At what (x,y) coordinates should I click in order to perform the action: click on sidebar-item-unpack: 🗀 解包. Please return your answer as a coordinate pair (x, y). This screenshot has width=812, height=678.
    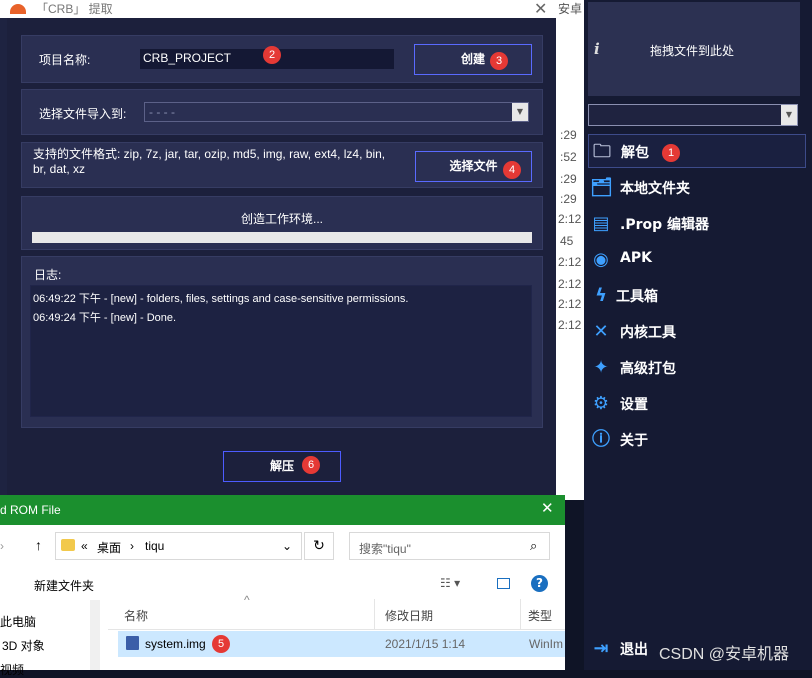
    Looking at the image, I should click on (697, 151).